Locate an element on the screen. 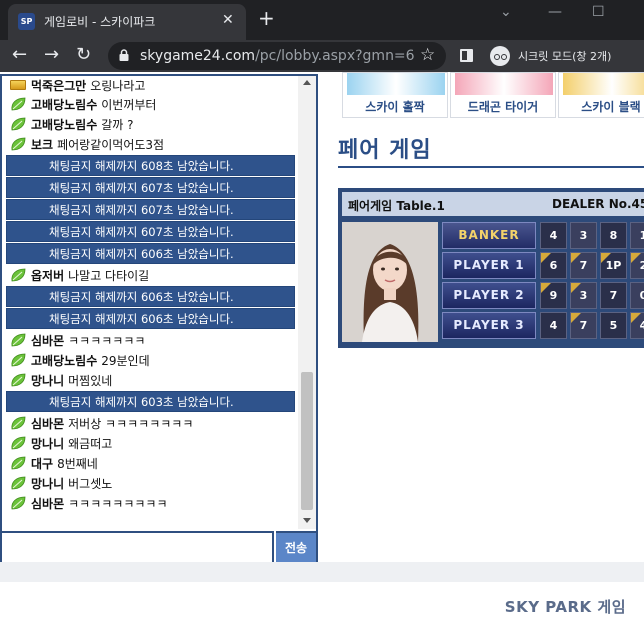  chat-text: ㅋㅋㅋㅋㅋㅋㅋ is located at coordinates (107, 340).